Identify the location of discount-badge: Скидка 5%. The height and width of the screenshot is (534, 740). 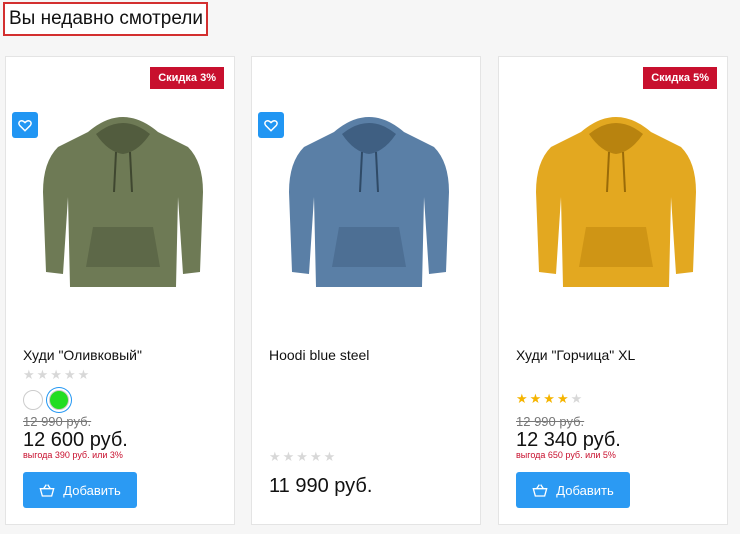
(680, 78).